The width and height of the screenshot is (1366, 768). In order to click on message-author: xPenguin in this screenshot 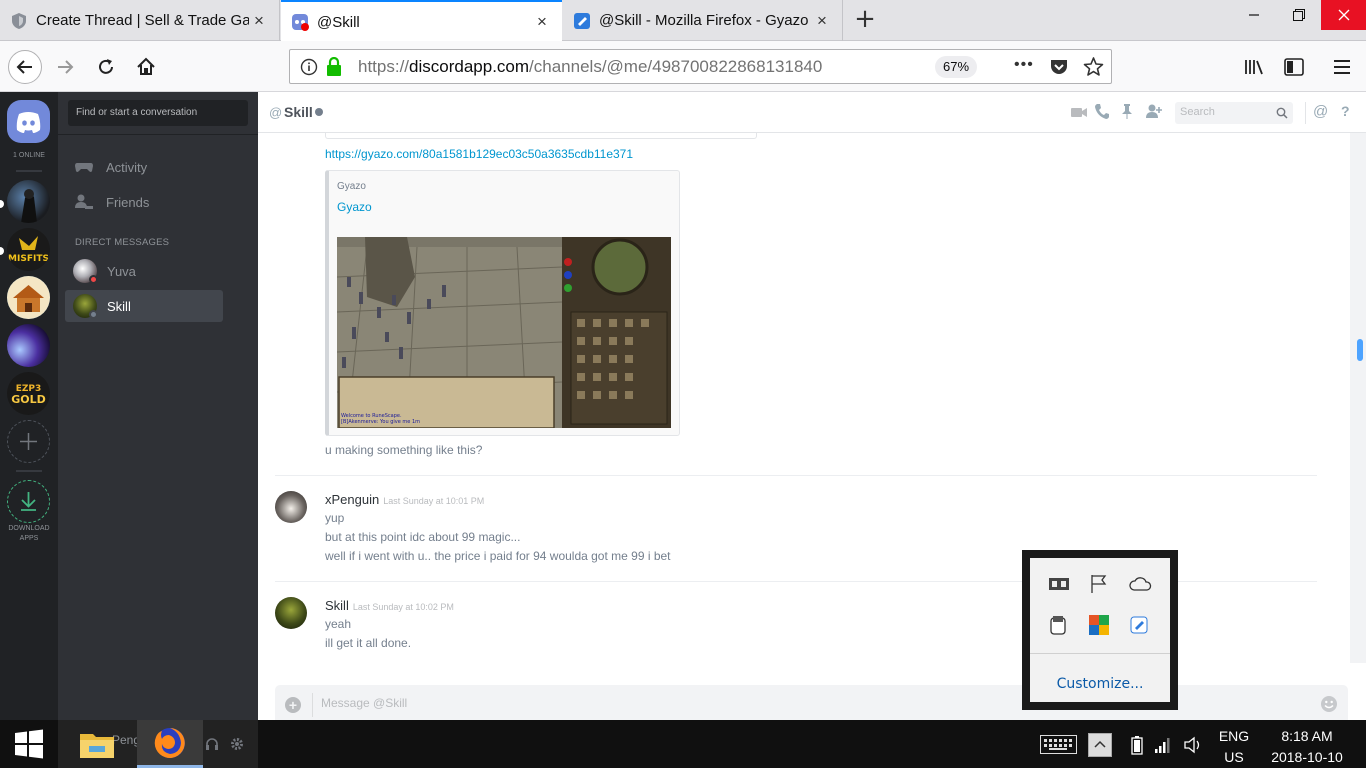, I will do `click(352, 499)`.